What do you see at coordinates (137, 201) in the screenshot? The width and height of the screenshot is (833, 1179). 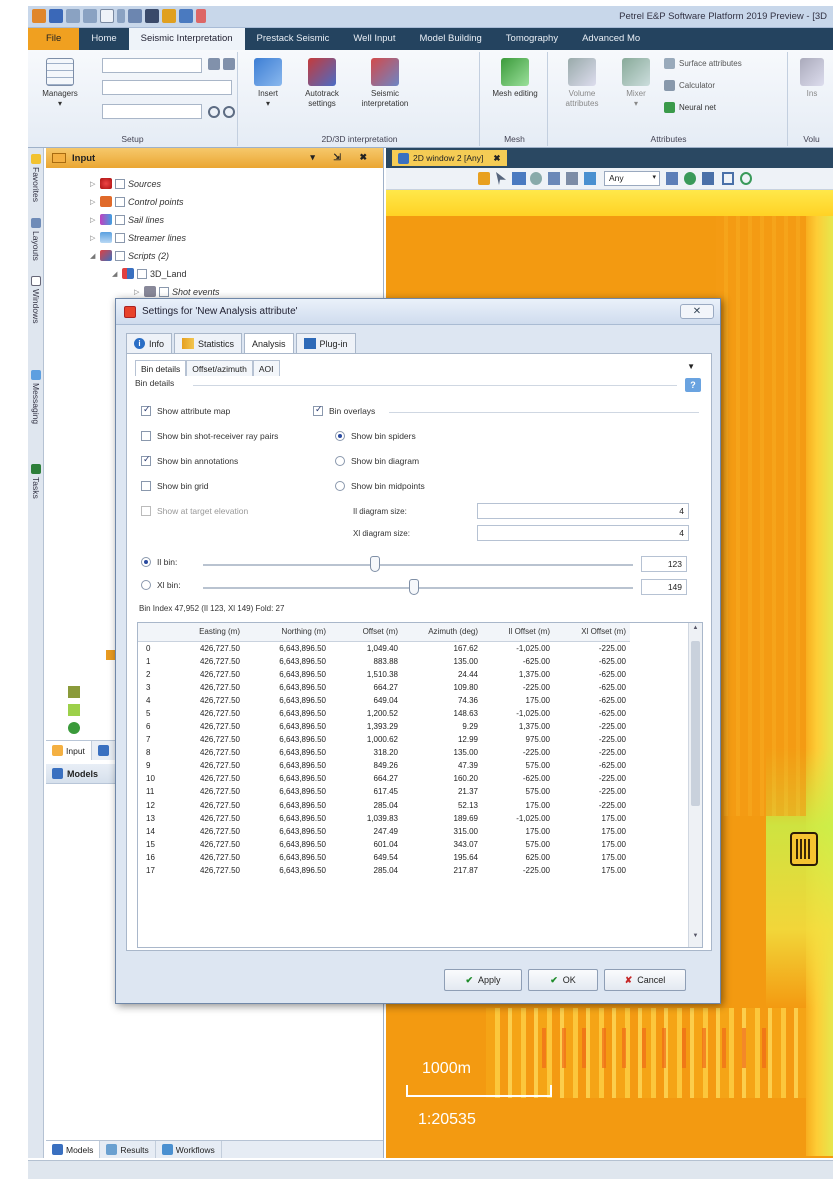 I see `tree-item-control-points: ▷ Control points` at bounding box center [137, 201].